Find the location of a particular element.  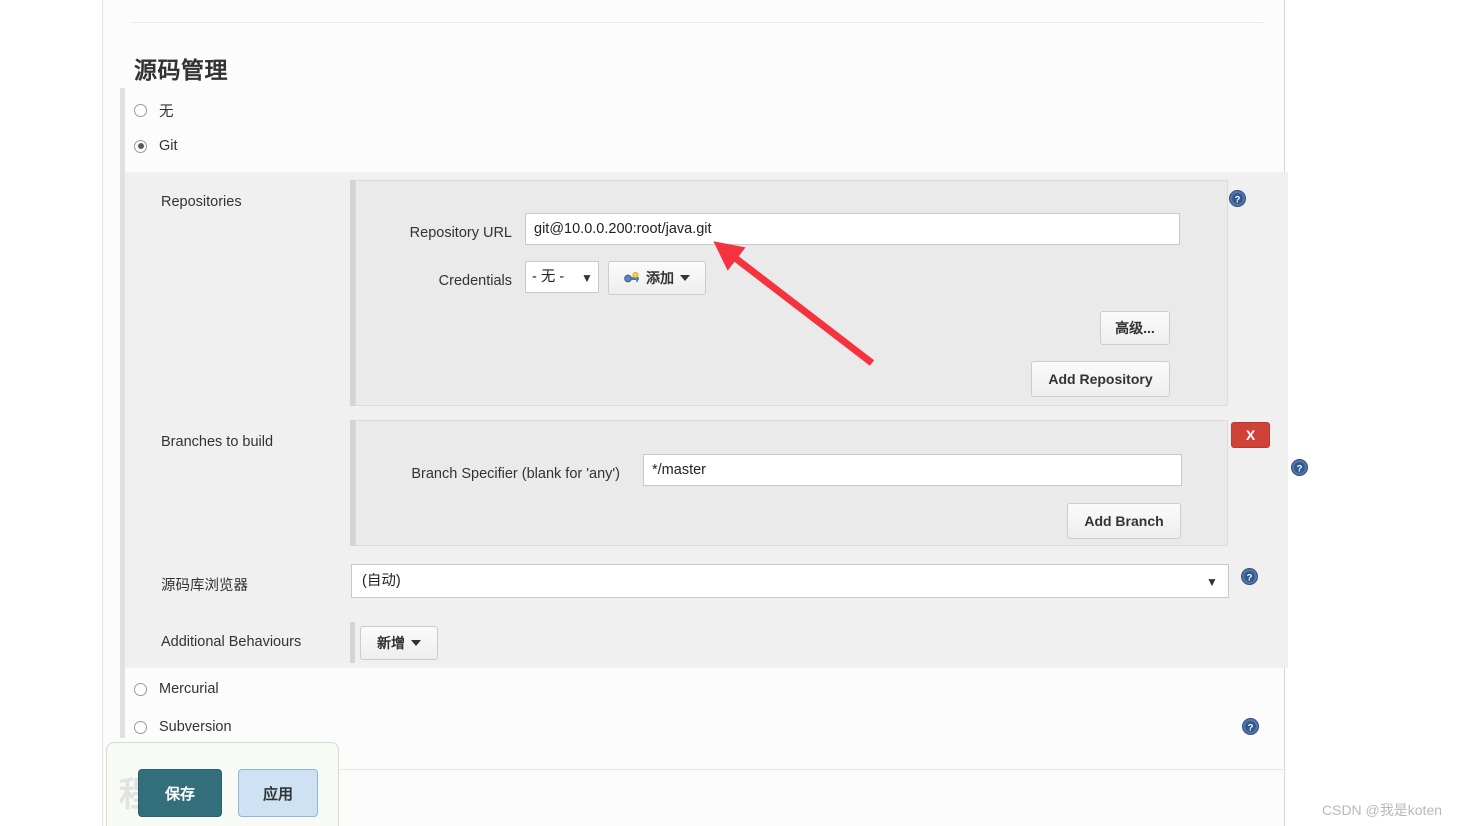

scm-option-none: 无 is located at coordinates (154, 110).